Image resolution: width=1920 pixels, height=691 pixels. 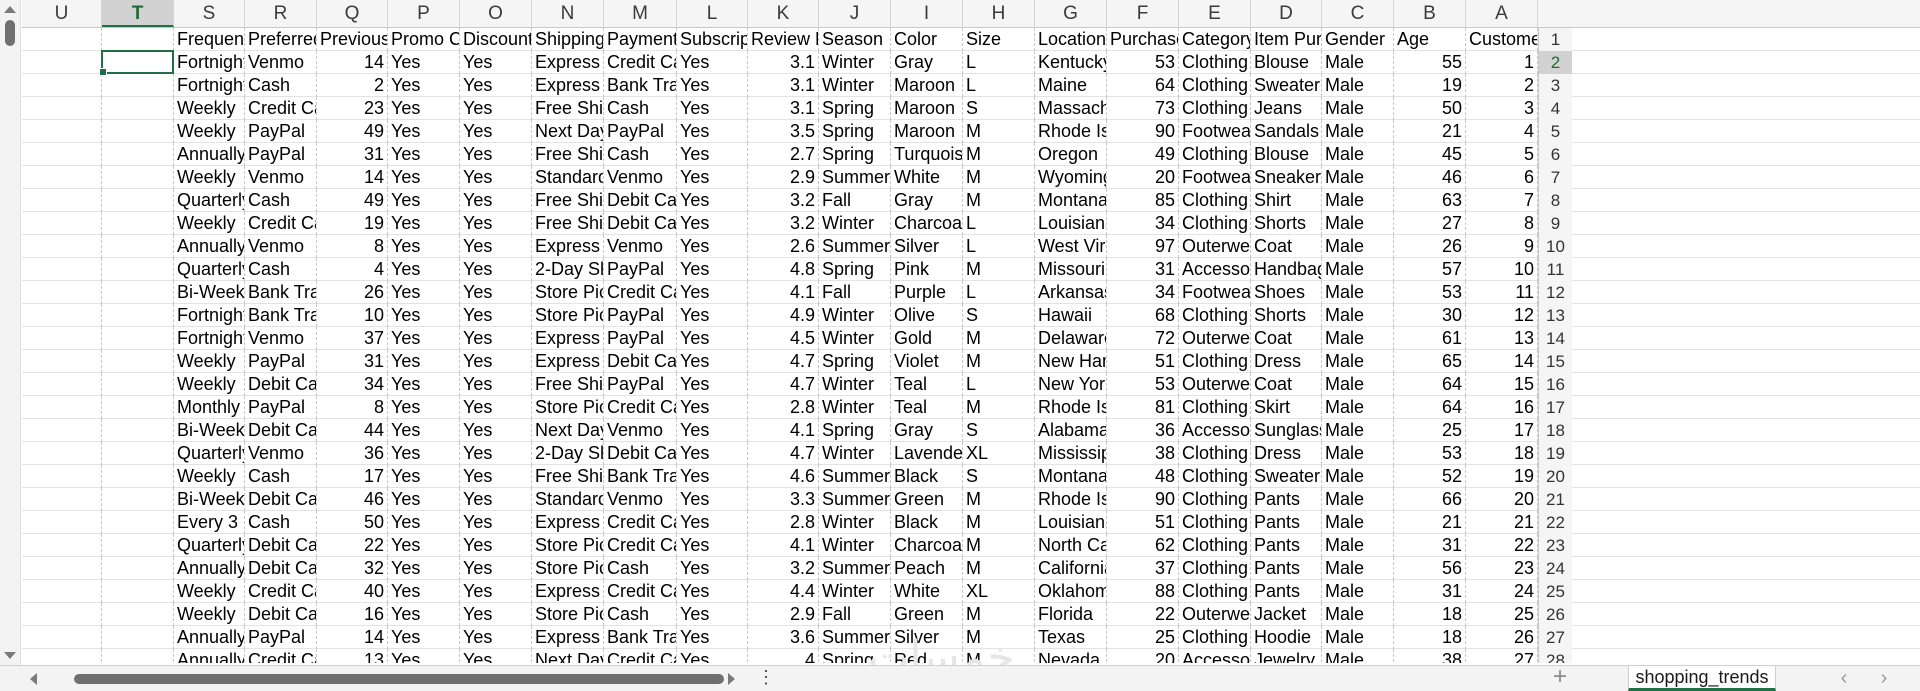 I want to click on scroll-left-icon, so click(x=33, y=679).